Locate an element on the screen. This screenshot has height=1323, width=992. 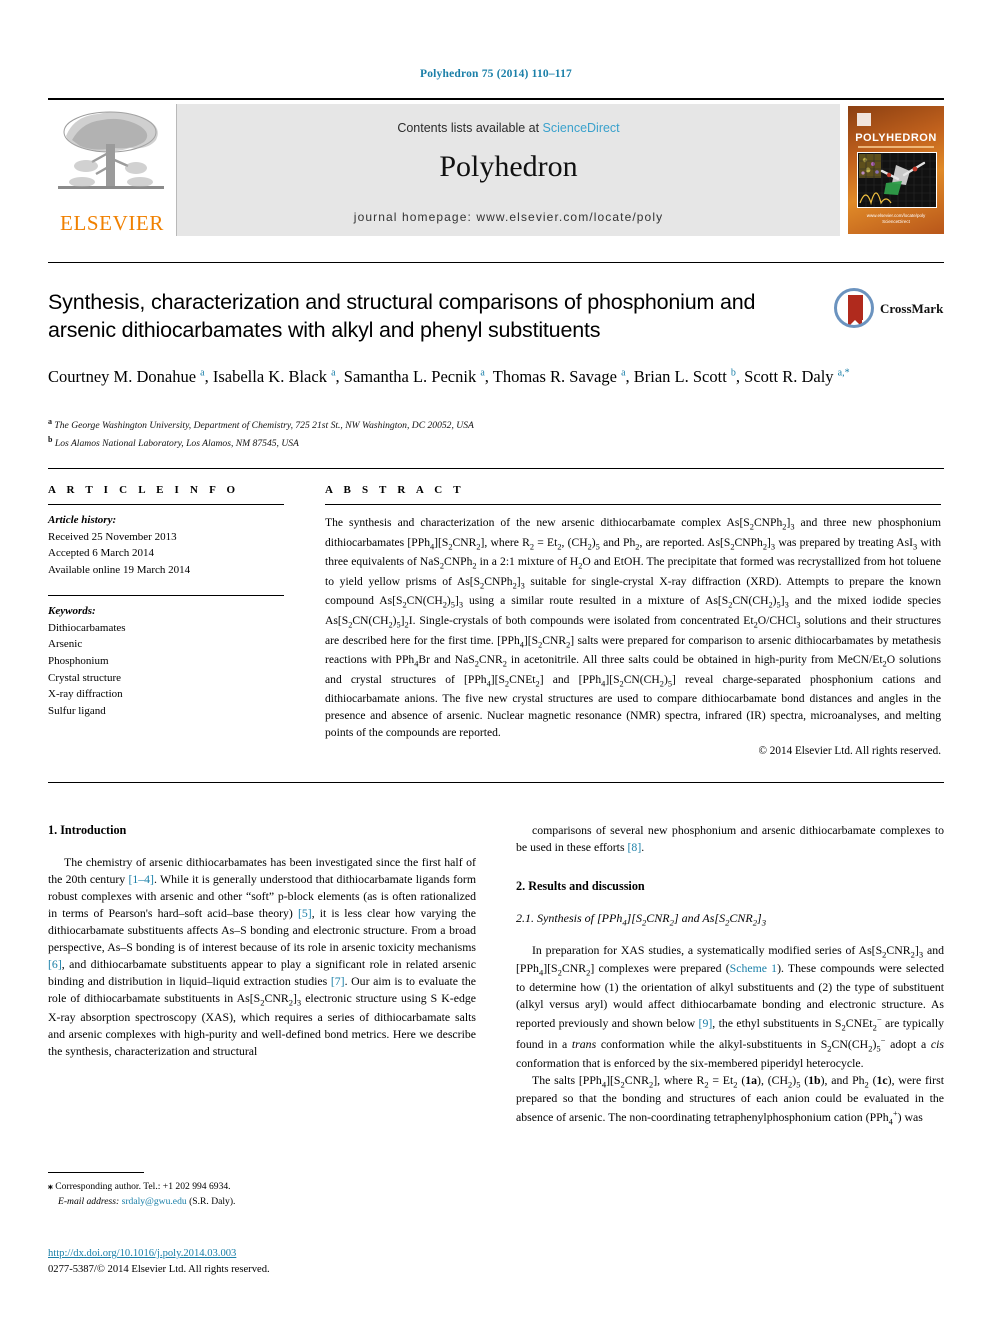
cover-publisher-icon is located at coordinates (864, 119).